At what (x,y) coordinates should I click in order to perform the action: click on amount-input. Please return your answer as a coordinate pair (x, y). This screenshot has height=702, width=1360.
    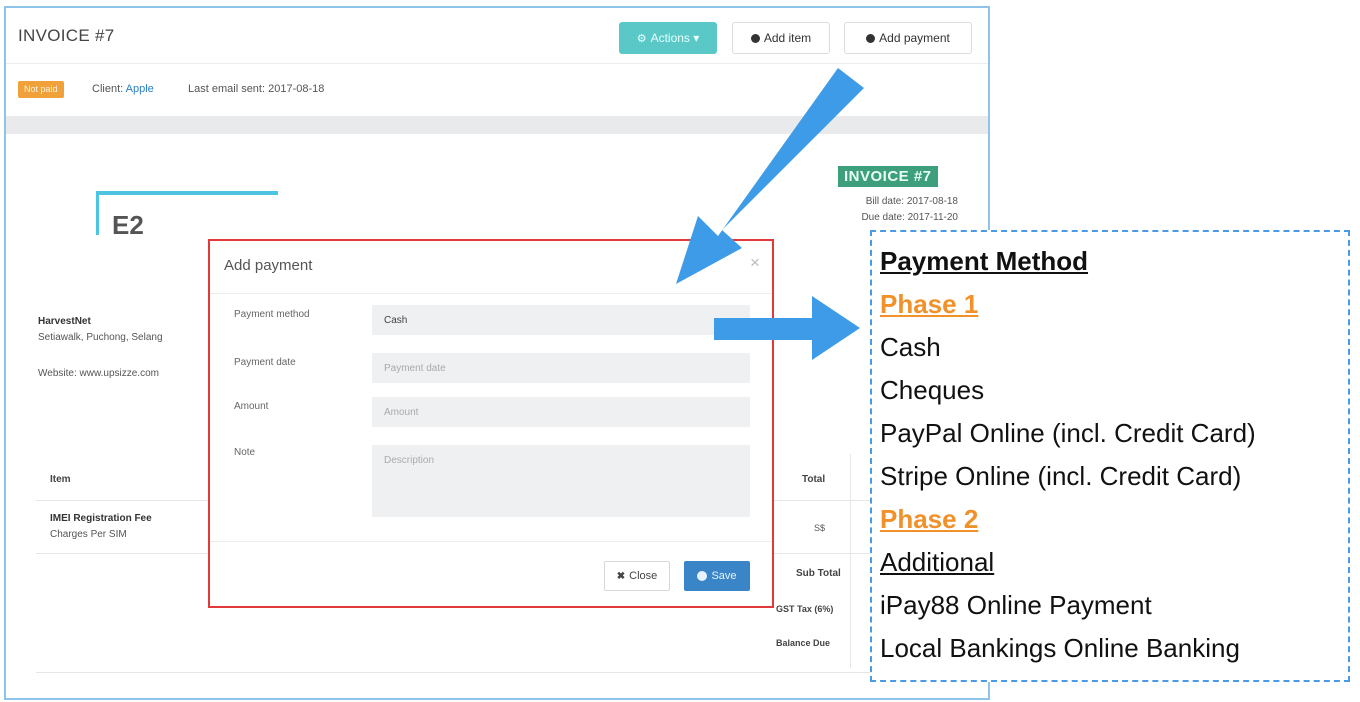
    Looking at the image, I should click on (561, 412).